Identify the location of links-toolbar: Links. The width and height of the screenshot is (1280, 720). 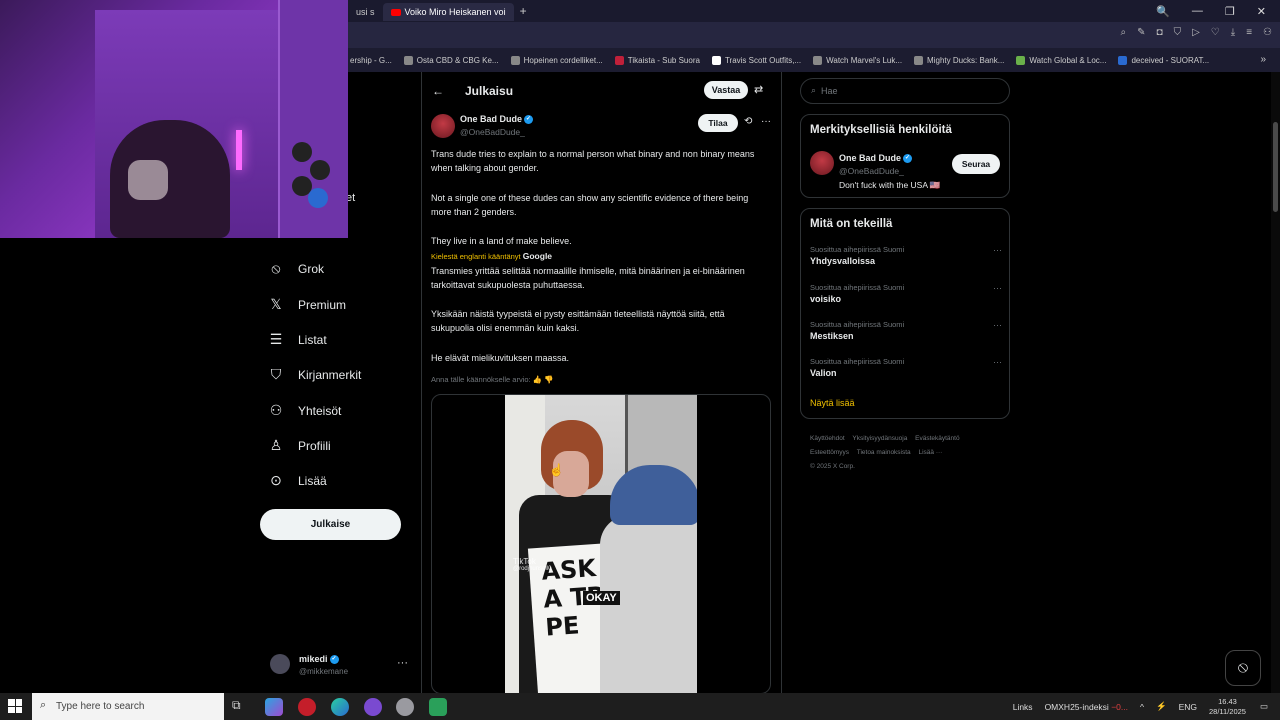
(1023, 707).